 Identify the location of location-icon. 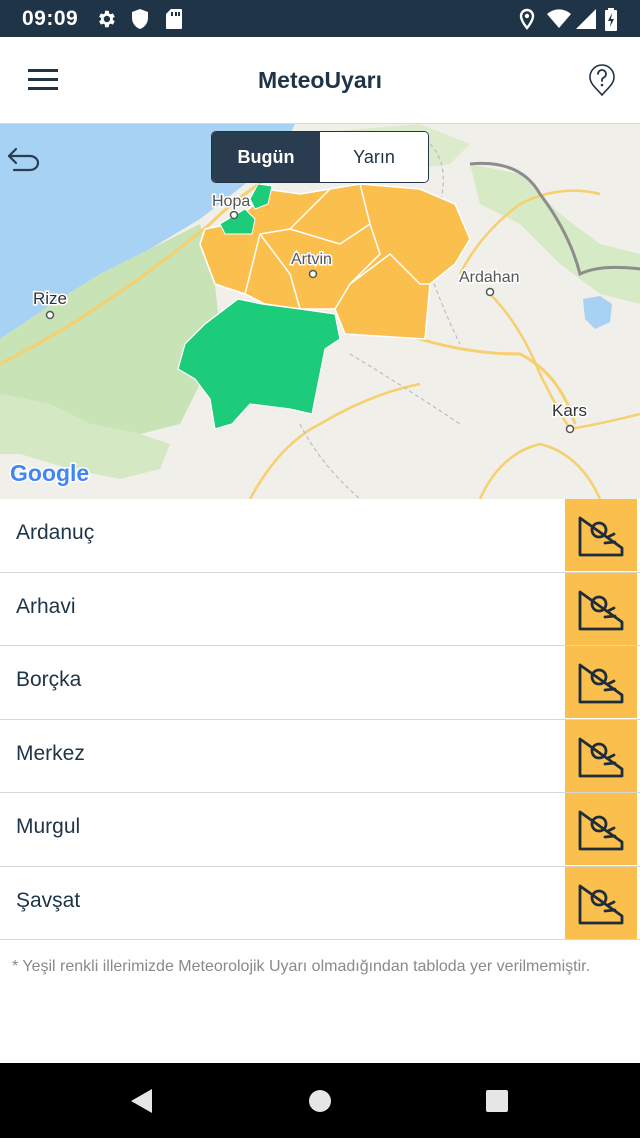
(527, 19).